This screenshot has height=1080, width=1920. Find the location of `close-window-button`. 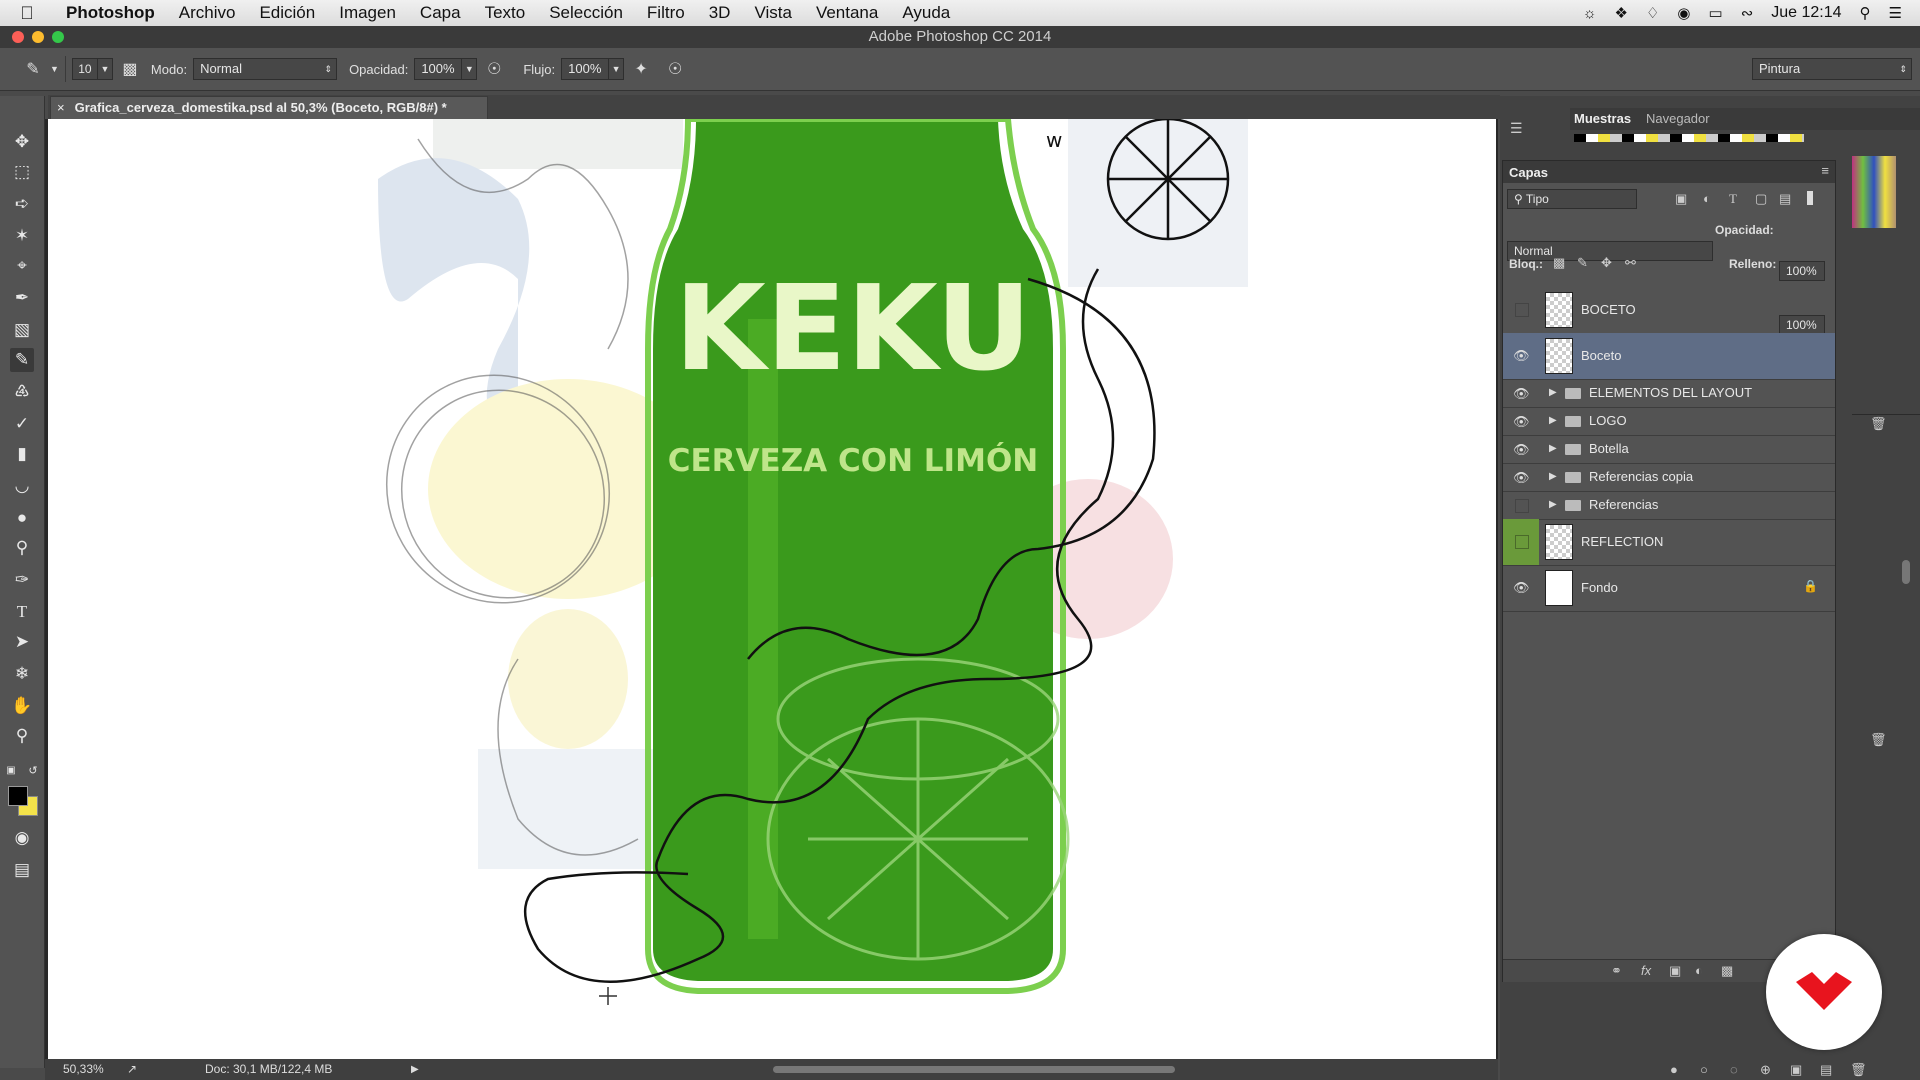

close-window-button is located at coordinates (18, 37).